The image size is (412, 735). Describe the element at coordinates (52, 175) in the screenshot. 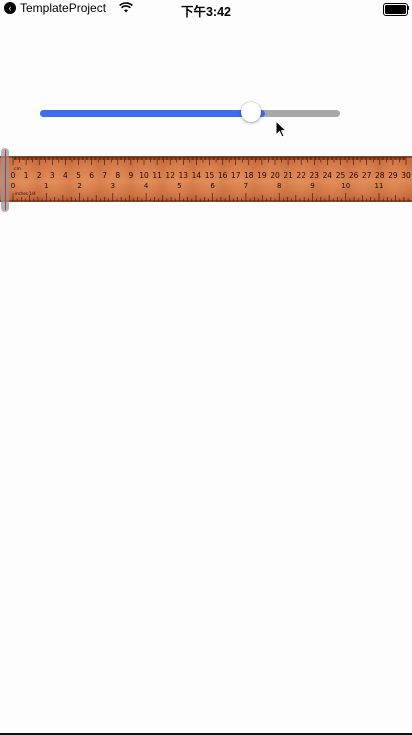

I see `cm-label-3: 3` at that location.